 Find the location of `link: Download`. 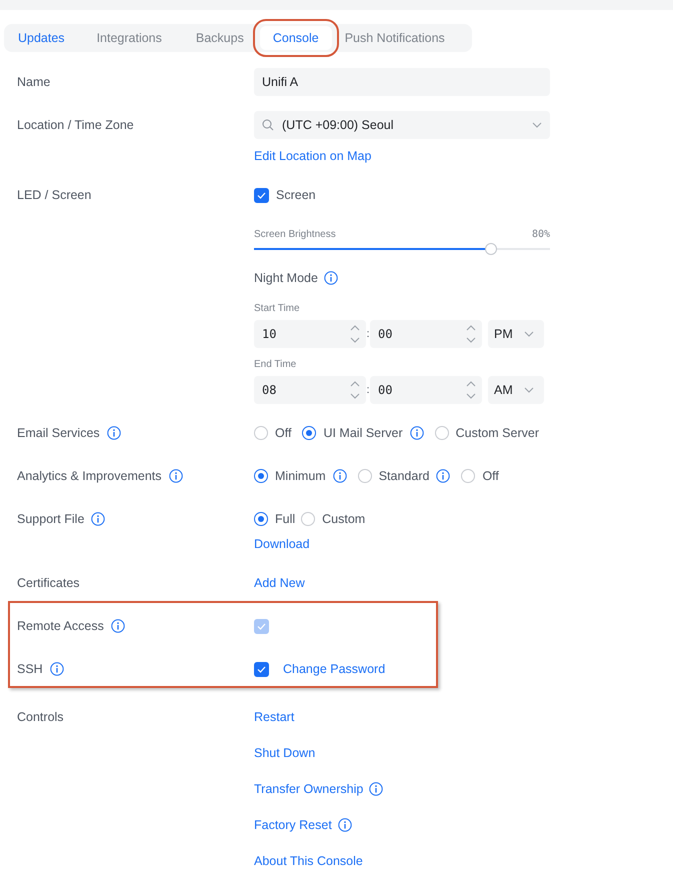

link: Download is located at coordinates (282, 544).